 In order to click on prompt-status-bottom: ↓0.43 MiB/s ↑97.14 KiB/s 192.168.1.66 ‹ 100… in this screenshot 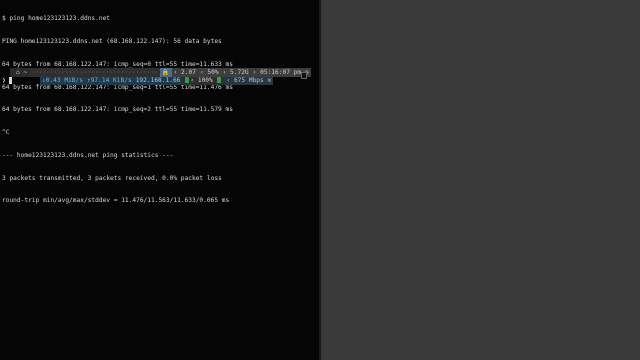, I will do `click(157, 81)`.